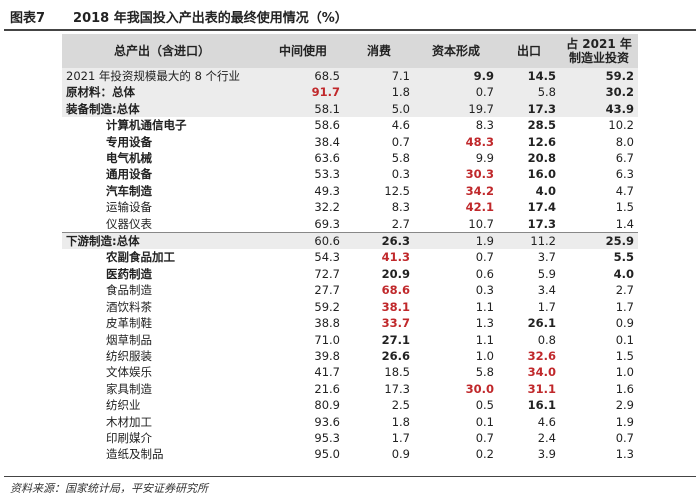  Describe the element at coordinates (303, 92) in the screenshot. I see `table-cell: 91.7` at that location.